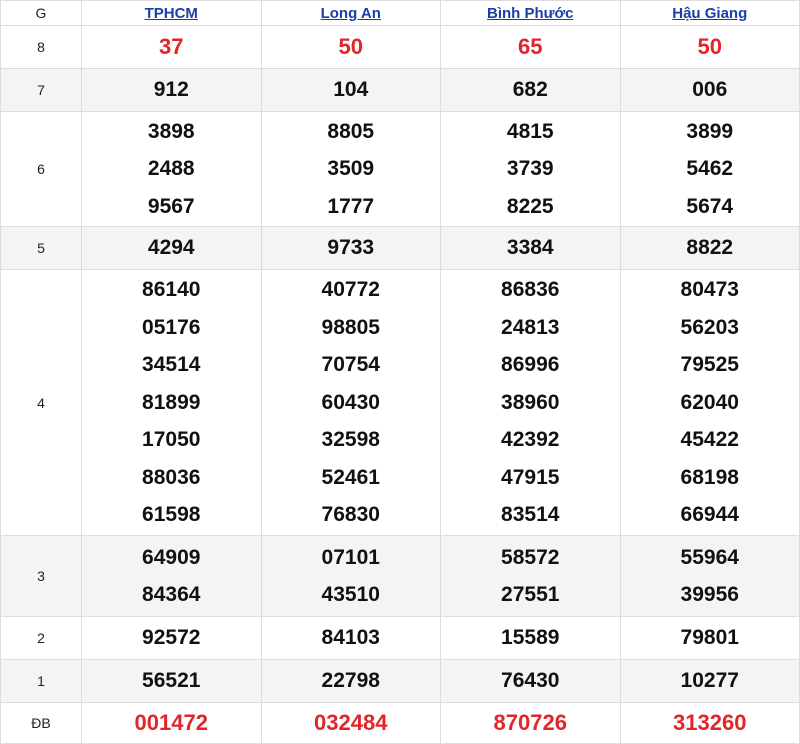  I want to click on result-number: 32598, so click(350, 440).